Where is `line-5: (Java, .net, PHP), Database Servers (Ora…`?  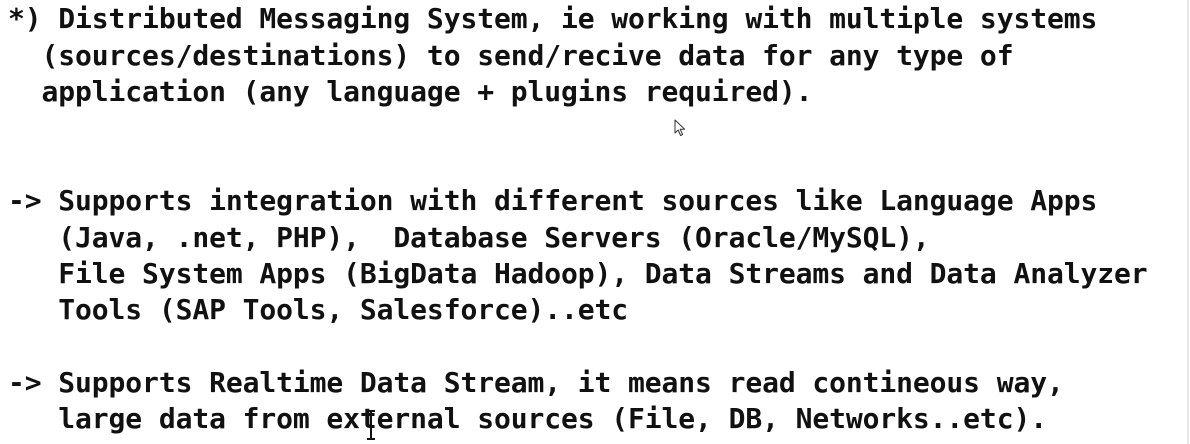
line-5: (Java, .net, PHP), Database Servers (Ora… is located at coordinates (469, 237).